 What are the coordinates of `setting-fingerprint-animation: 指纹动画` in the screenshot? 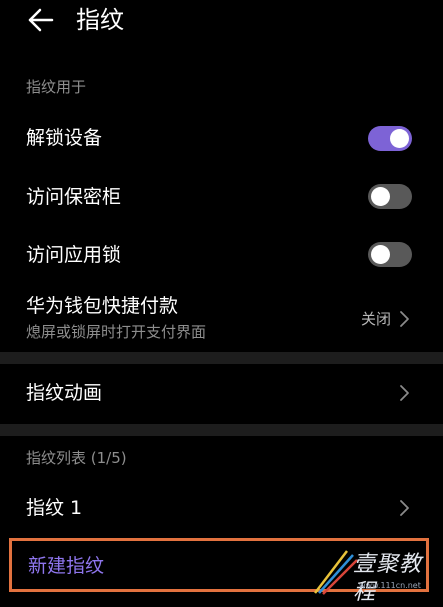 It's located at (221, 393).